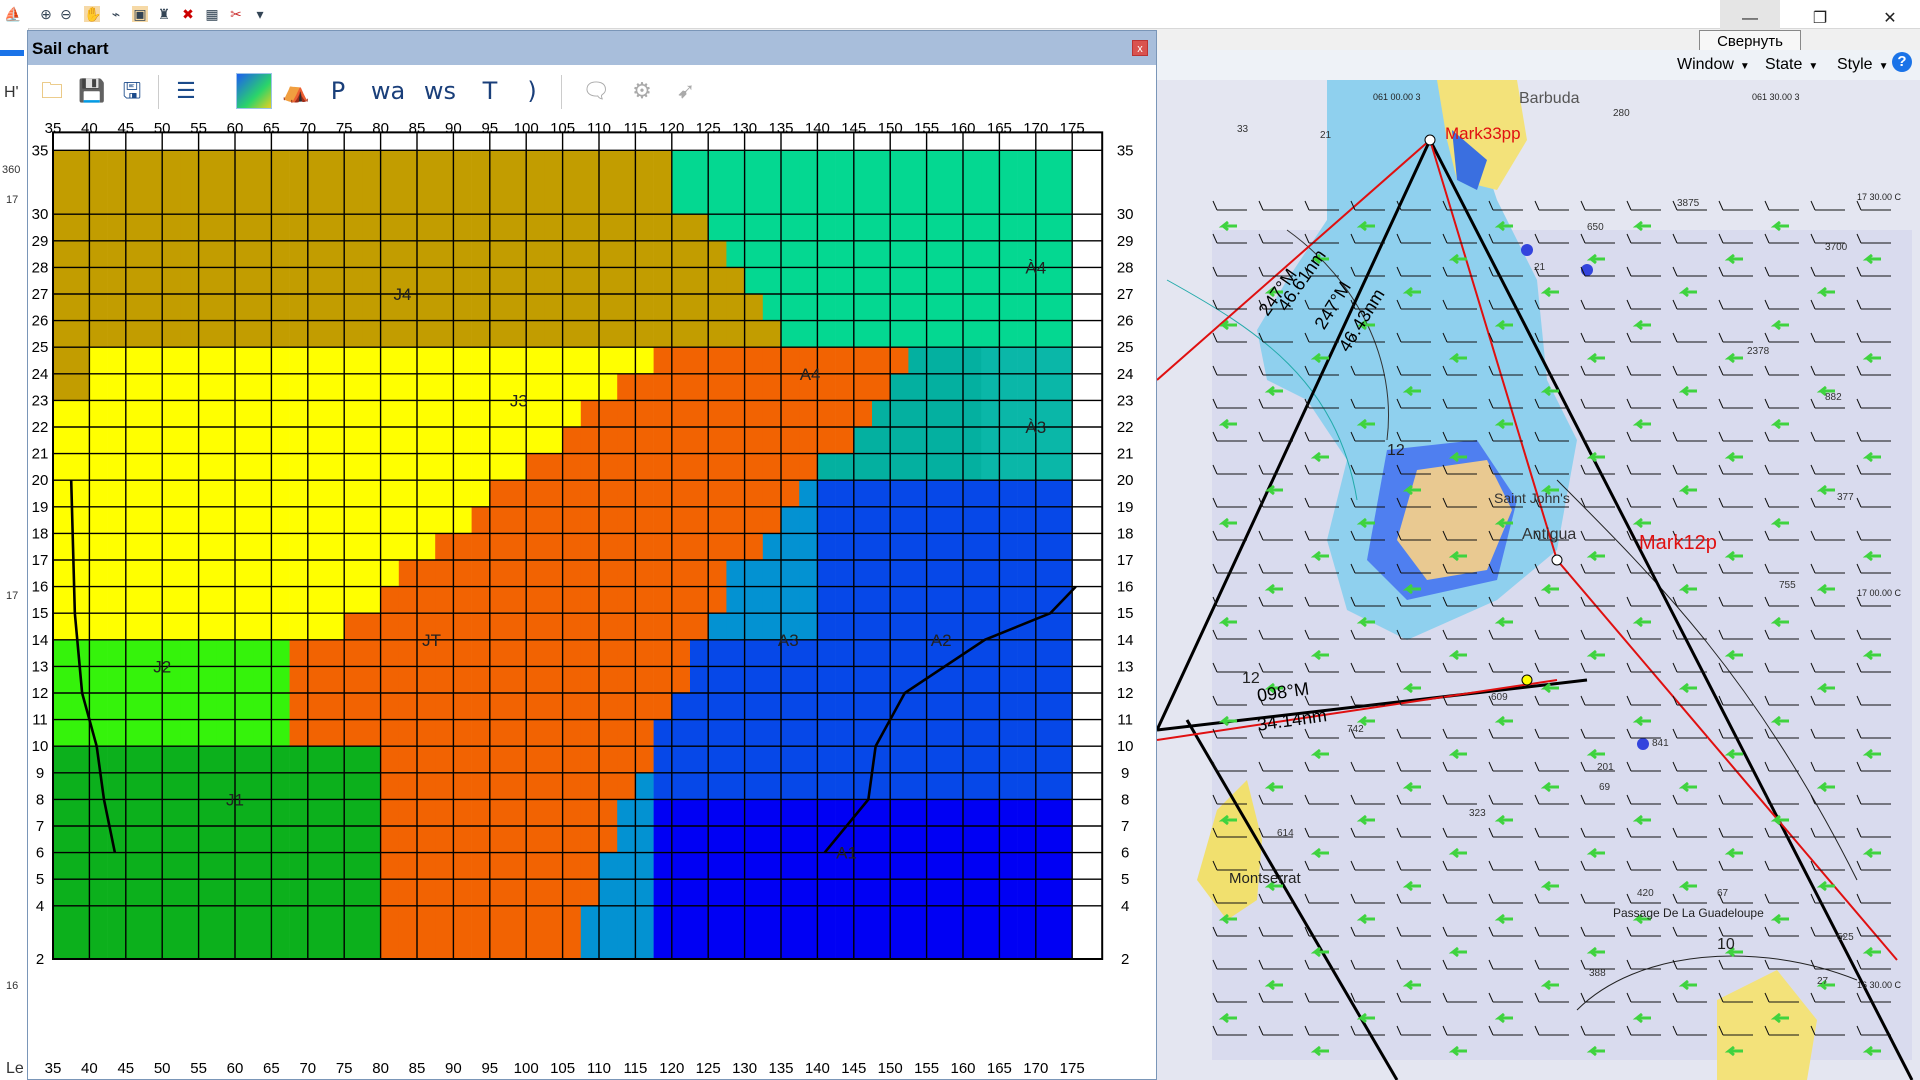  Describe the element at coordinates (592, 48) in the screenshot. I see `sail-chart-titlebar: Sail chart x` at that location.